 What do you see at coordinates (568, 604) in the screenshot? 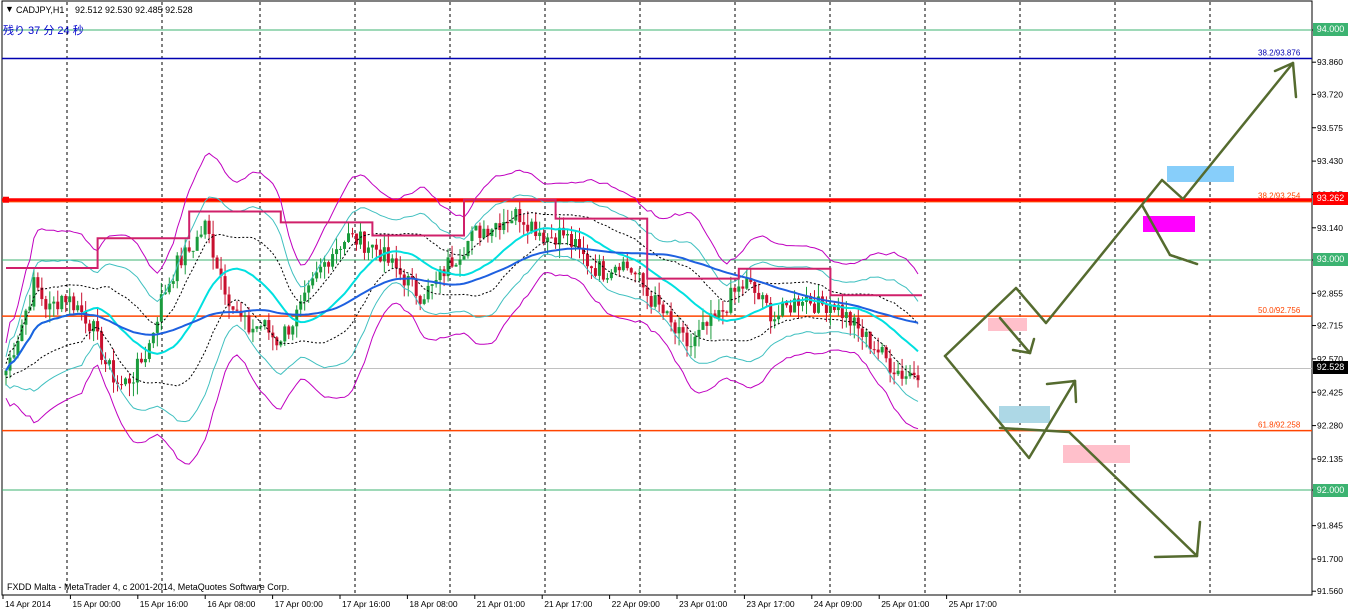
I see `x-tick-label: 21 Apr 17:00` at bounding box center [568, 604].